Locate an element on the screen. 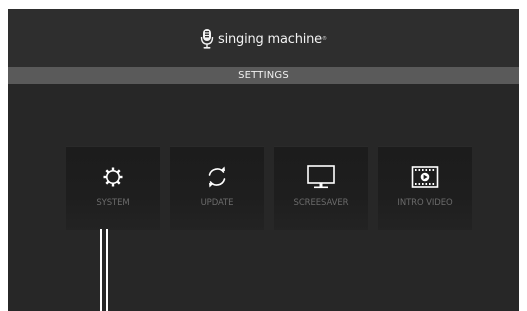 The width and height of the screenshot is (527, 311). selection-indicator-left is located at coordinates (101, 270).